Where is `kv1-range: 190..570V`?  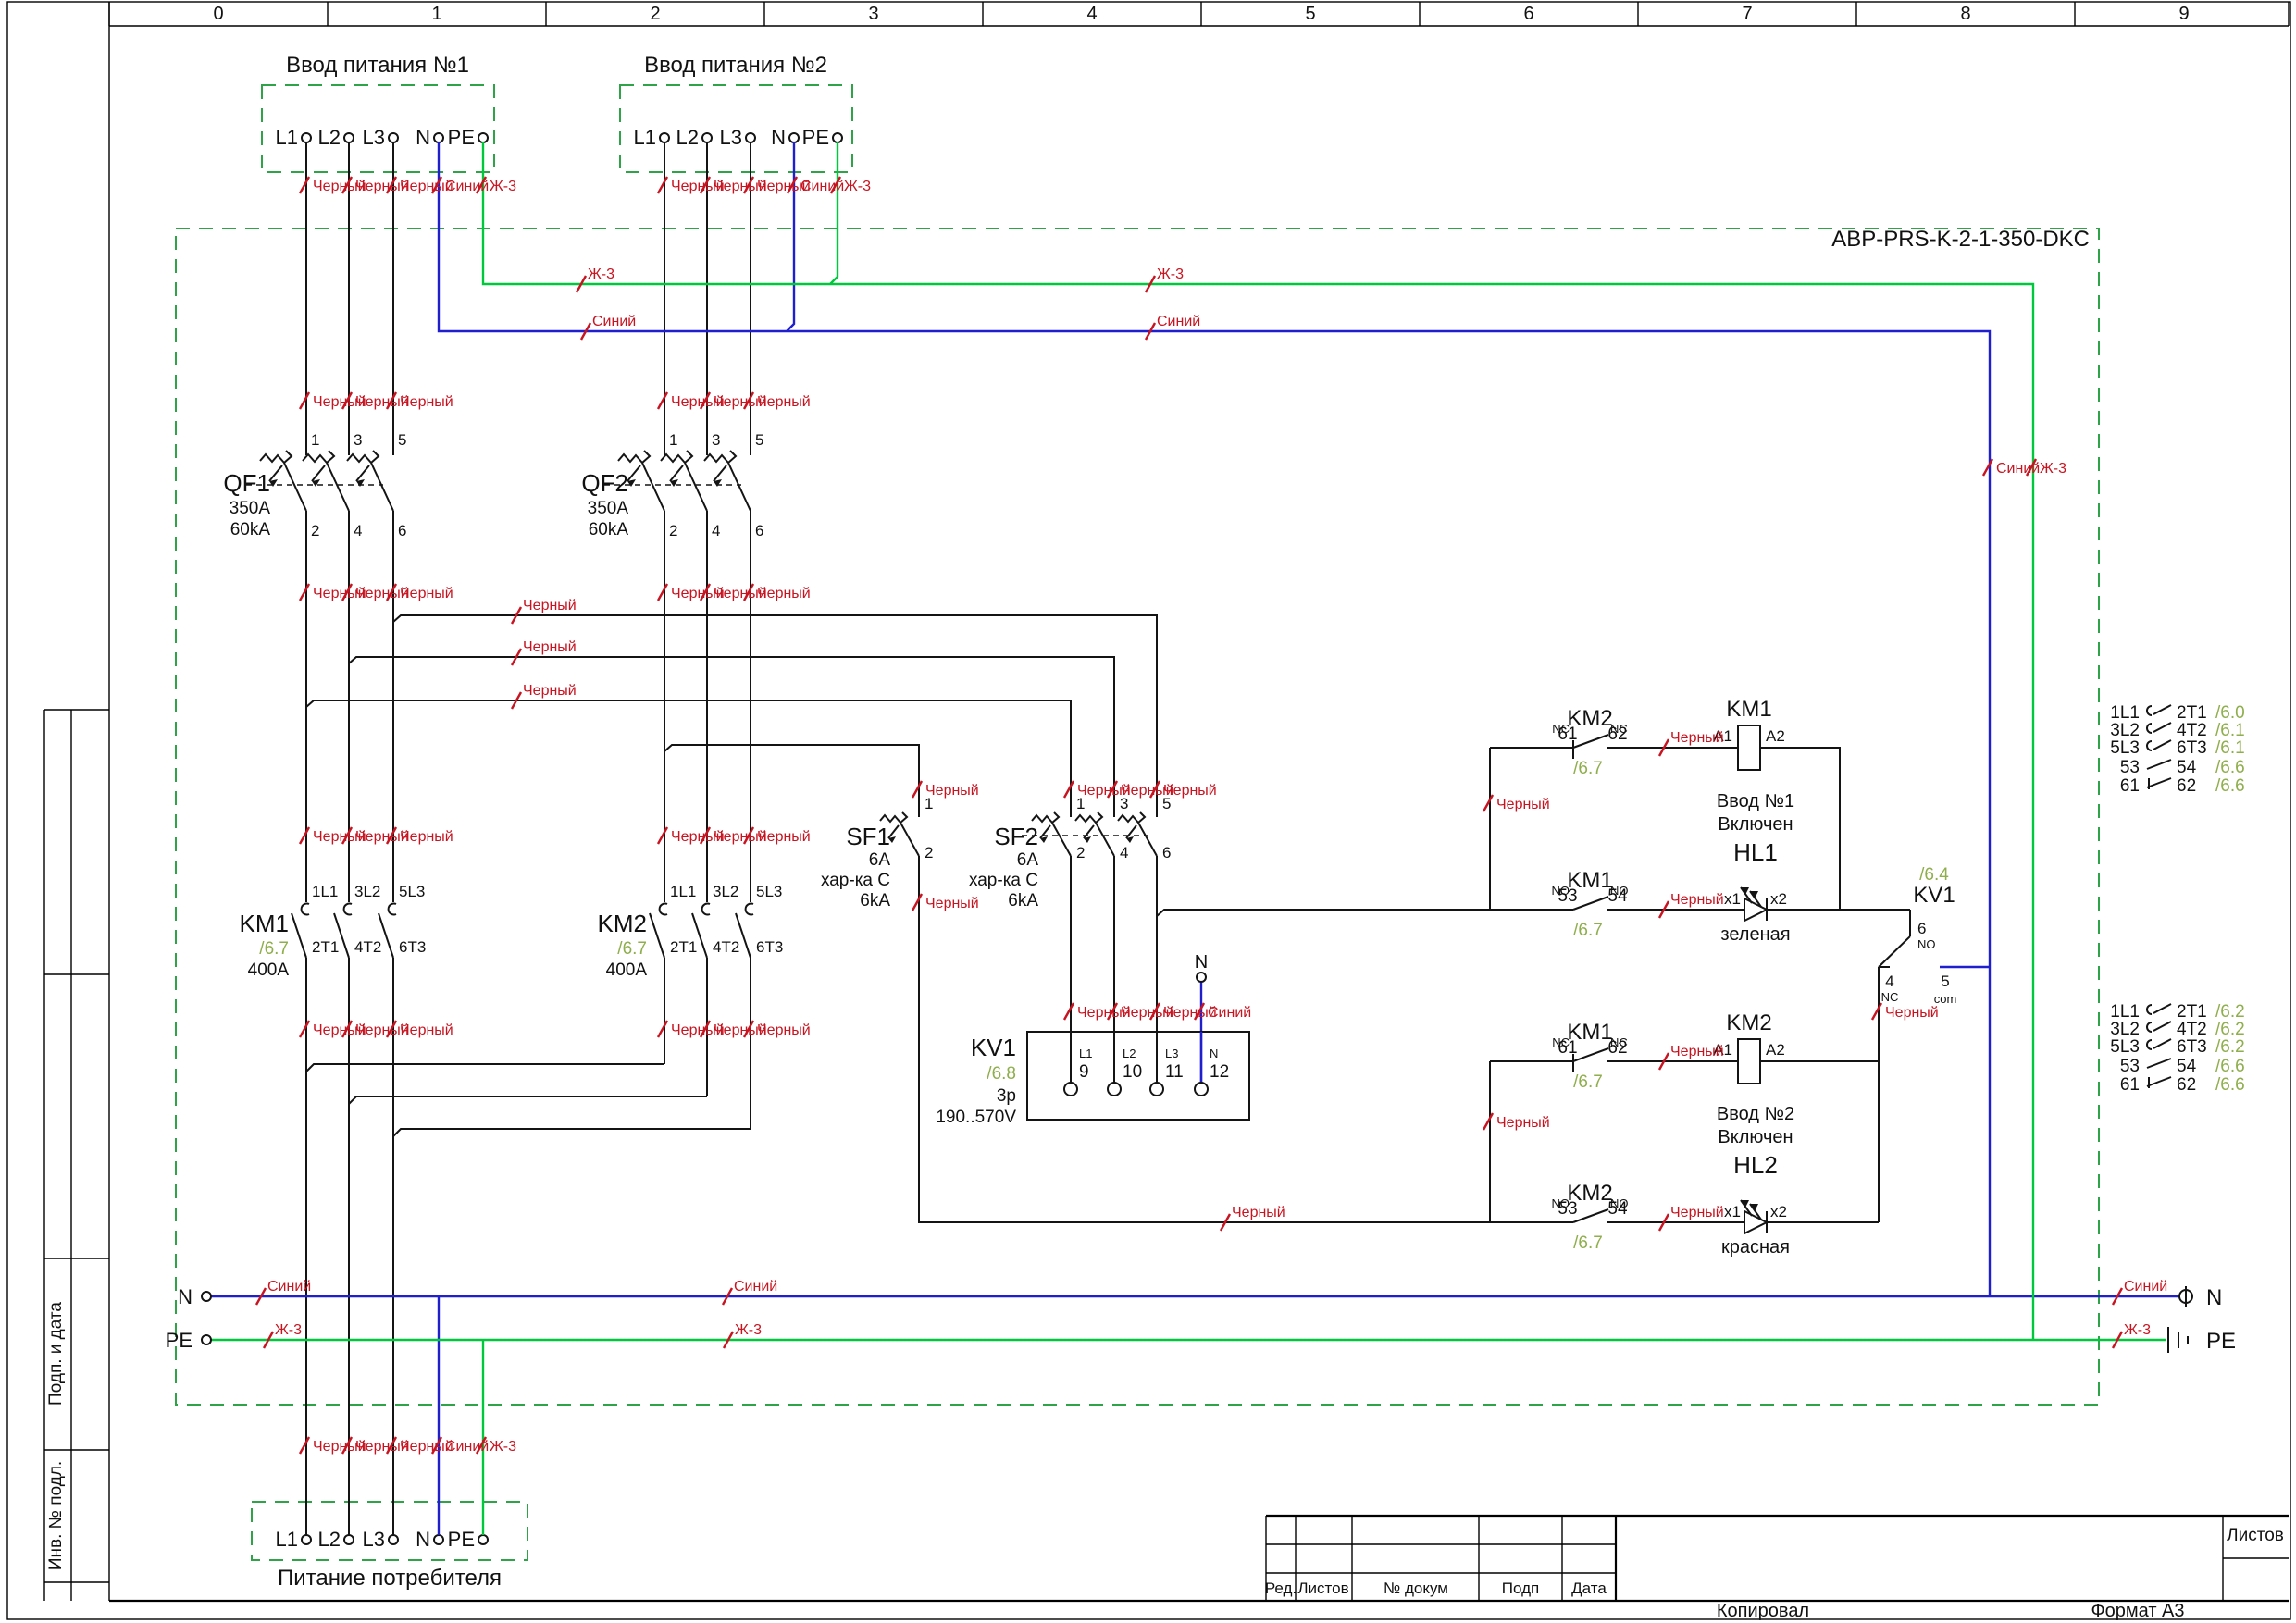 kv1-range: 190..570V is located at coordinates (976, 1117).